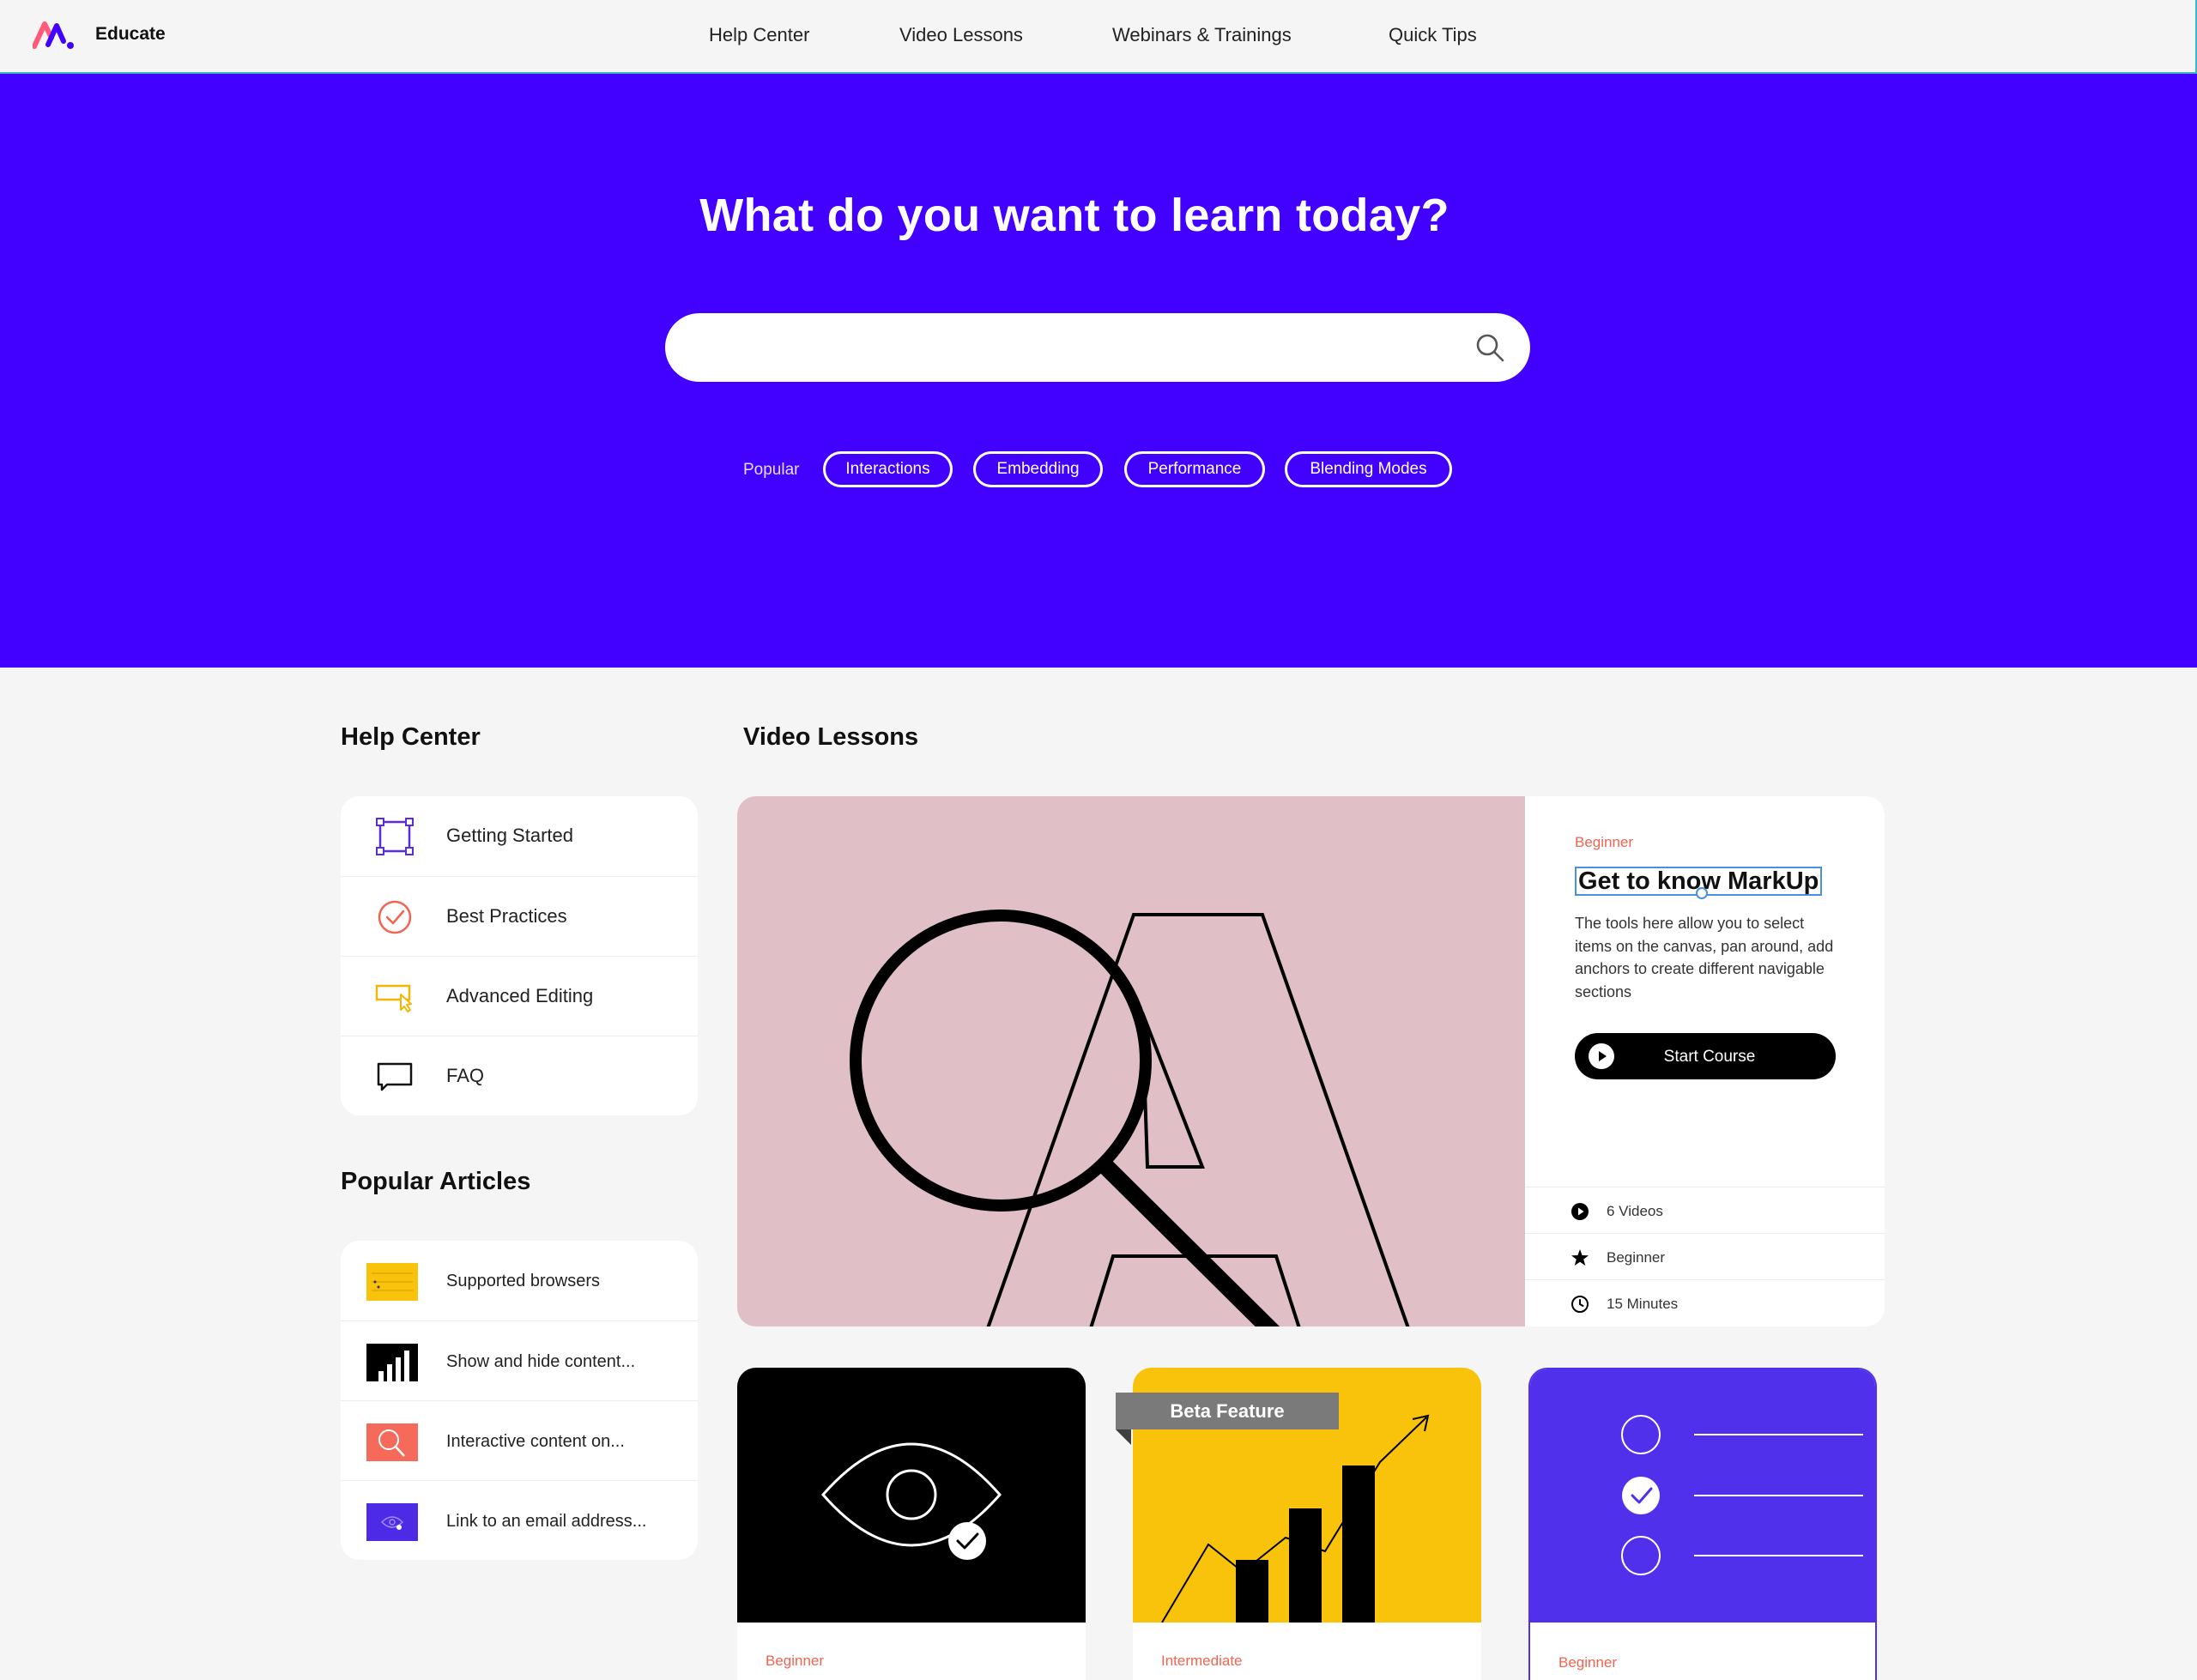  I want to click on help-item-faq: FAQ, so click(519, 1075).